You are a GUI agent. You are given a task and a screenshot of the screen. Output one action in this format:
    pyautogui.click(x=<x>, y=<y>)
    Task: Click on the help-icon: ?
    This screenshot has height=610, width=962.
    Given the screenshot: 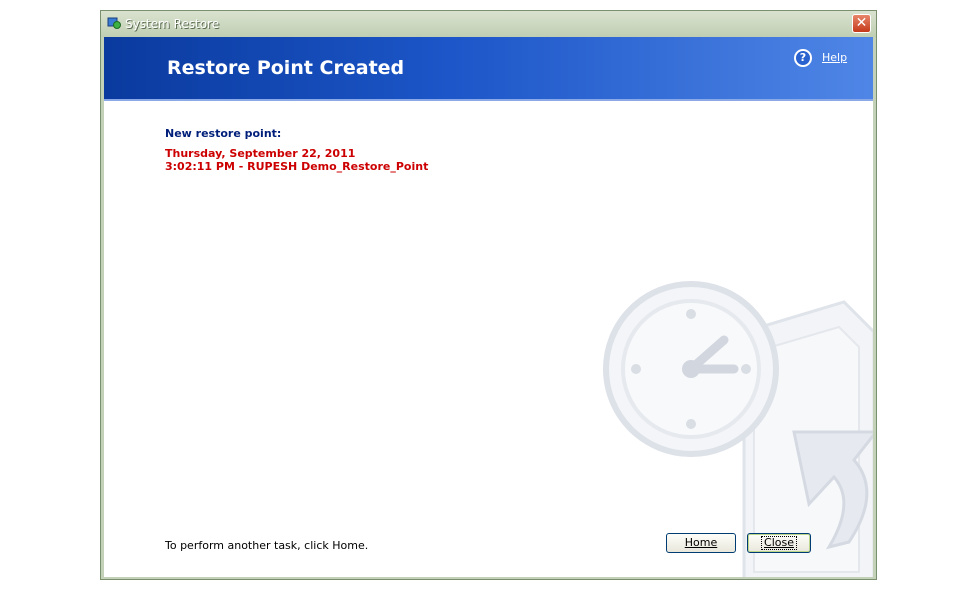 What is the action you would take?
    pyautogui.click(x=803, y=58)
    